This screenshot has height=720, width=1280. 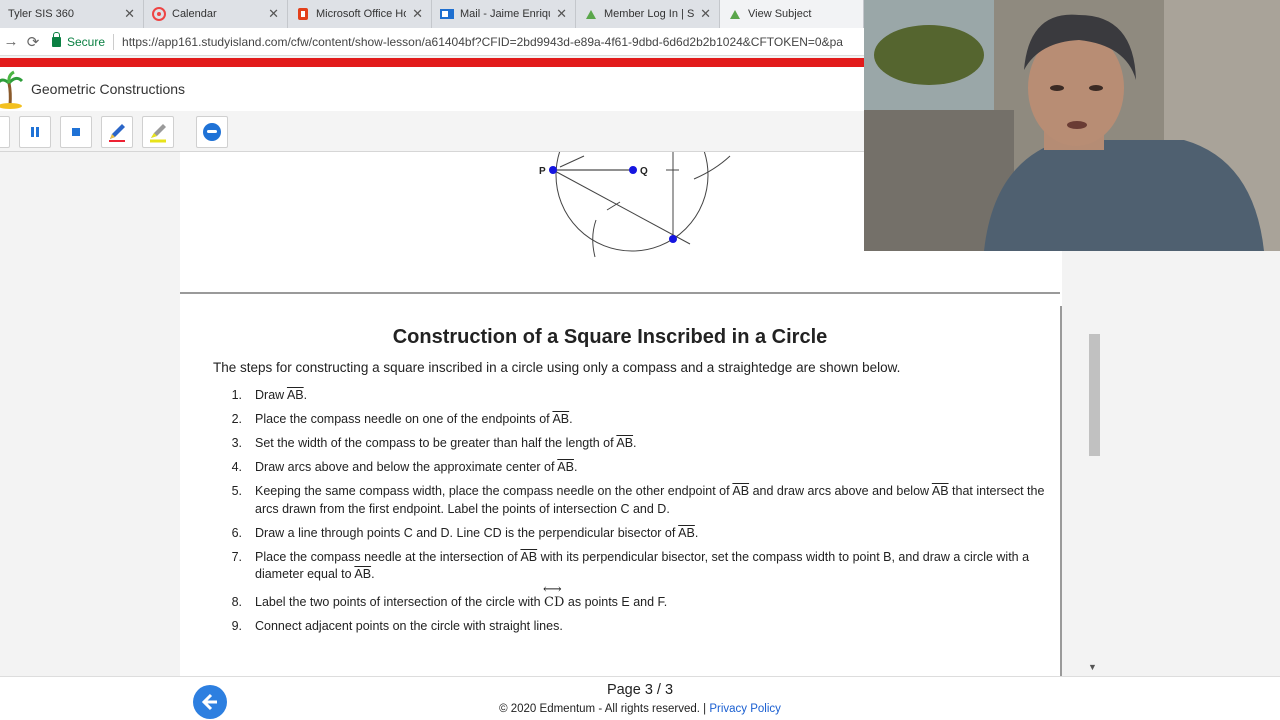 I want to click on chat-button, so click(x=212, y=132).